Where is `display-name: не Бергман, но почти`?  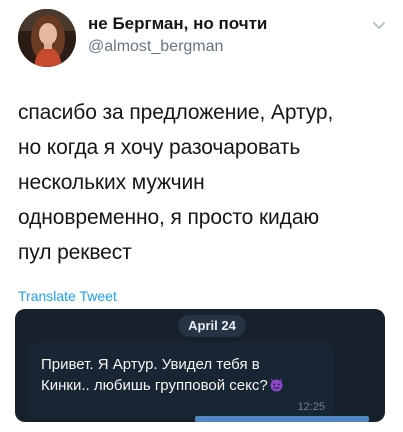
display-name: не Бергман, но почти is located at coordinates (177, 24).